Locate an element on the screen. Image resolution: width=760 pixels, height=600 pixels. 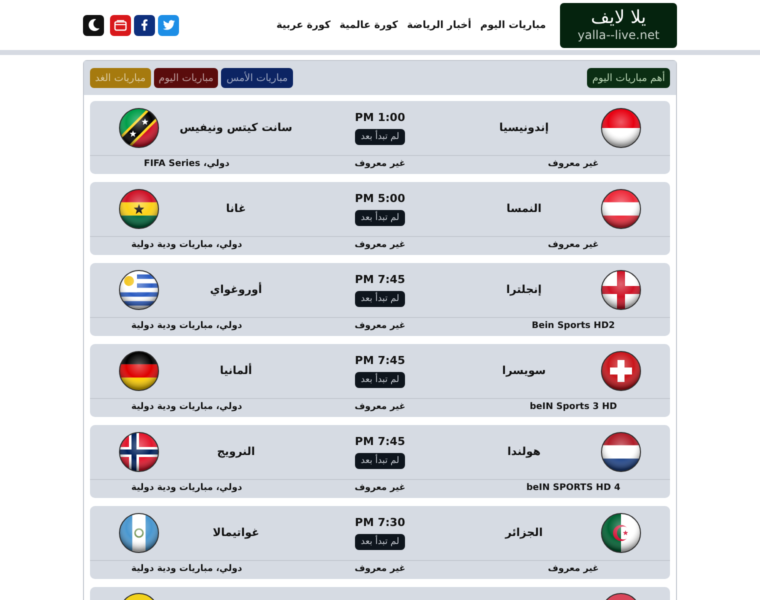
logo-domain: yalla--live.net is located at coordinates (619, 35).